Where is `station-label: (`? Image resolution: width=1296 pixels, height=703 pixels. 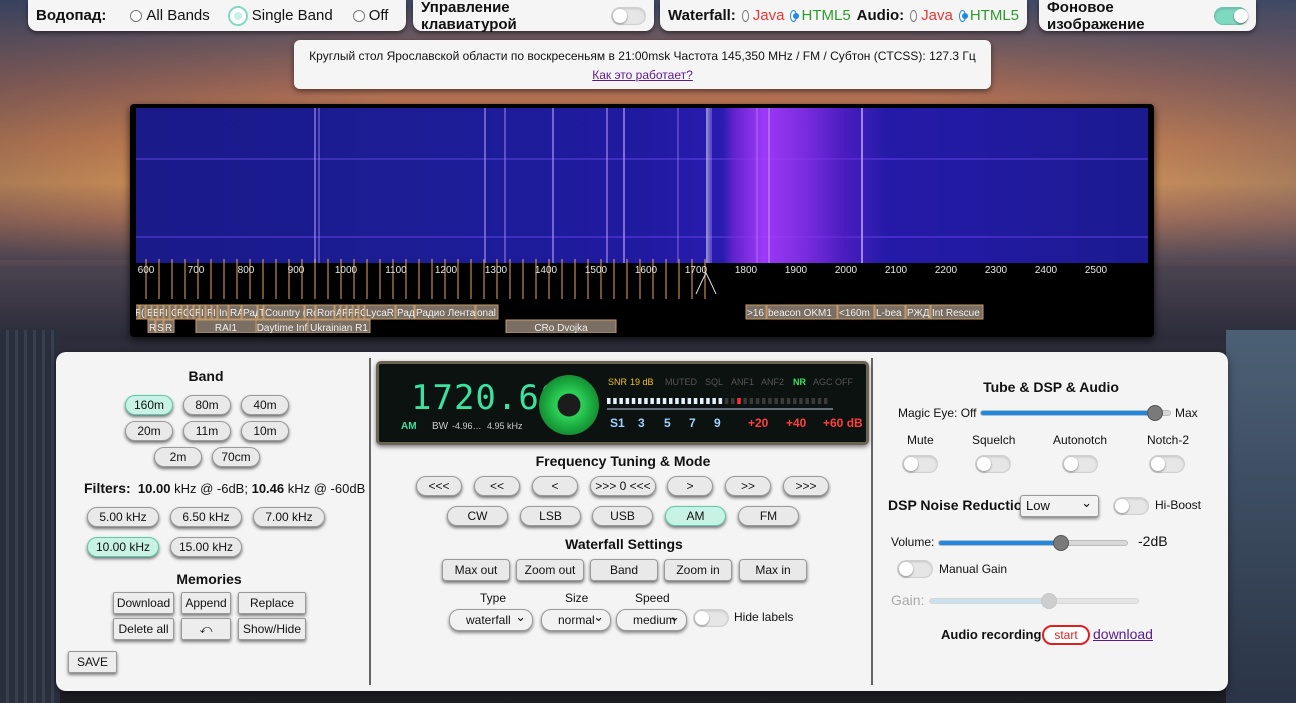
station-label: ( is located at coordinates (142, 312).